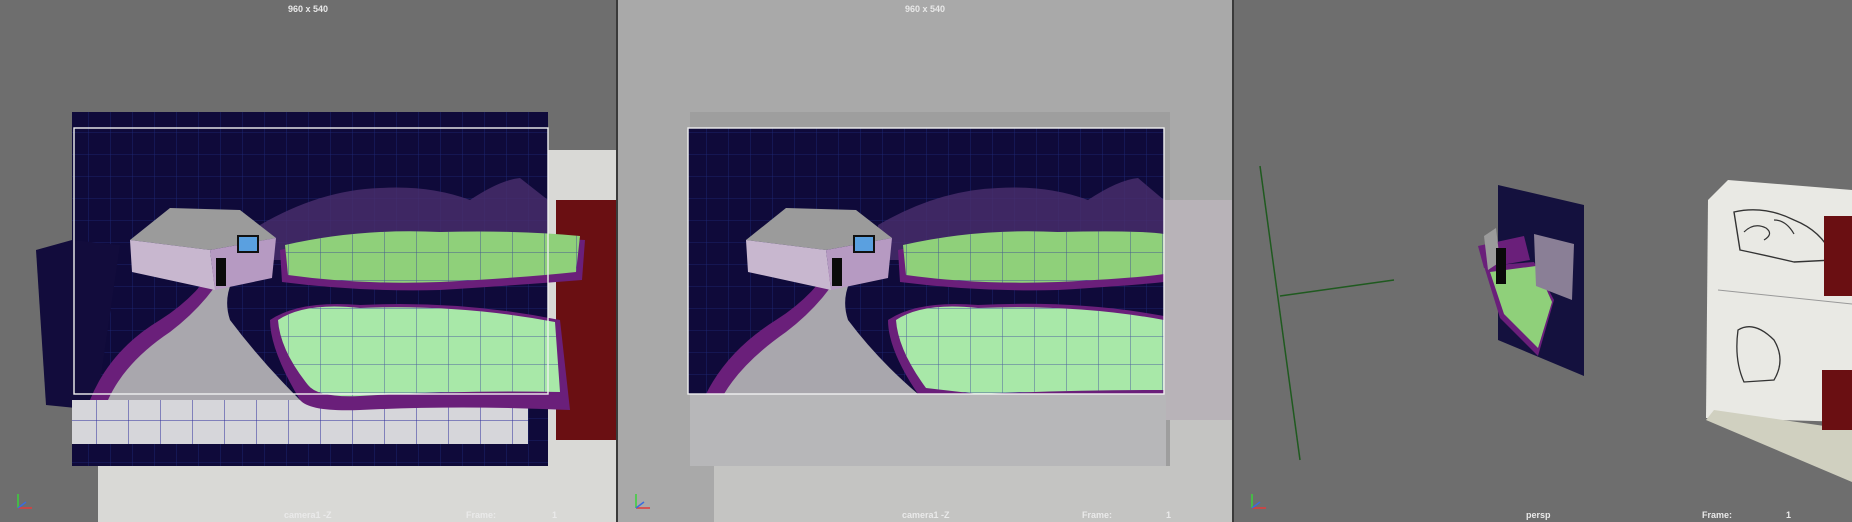 Image resolution: width=1852 pixels, height=522 pixels. What do you see at coordinates (1280, 313) in the screenshot?
I see `locator` at bounding box center [1280, 313].